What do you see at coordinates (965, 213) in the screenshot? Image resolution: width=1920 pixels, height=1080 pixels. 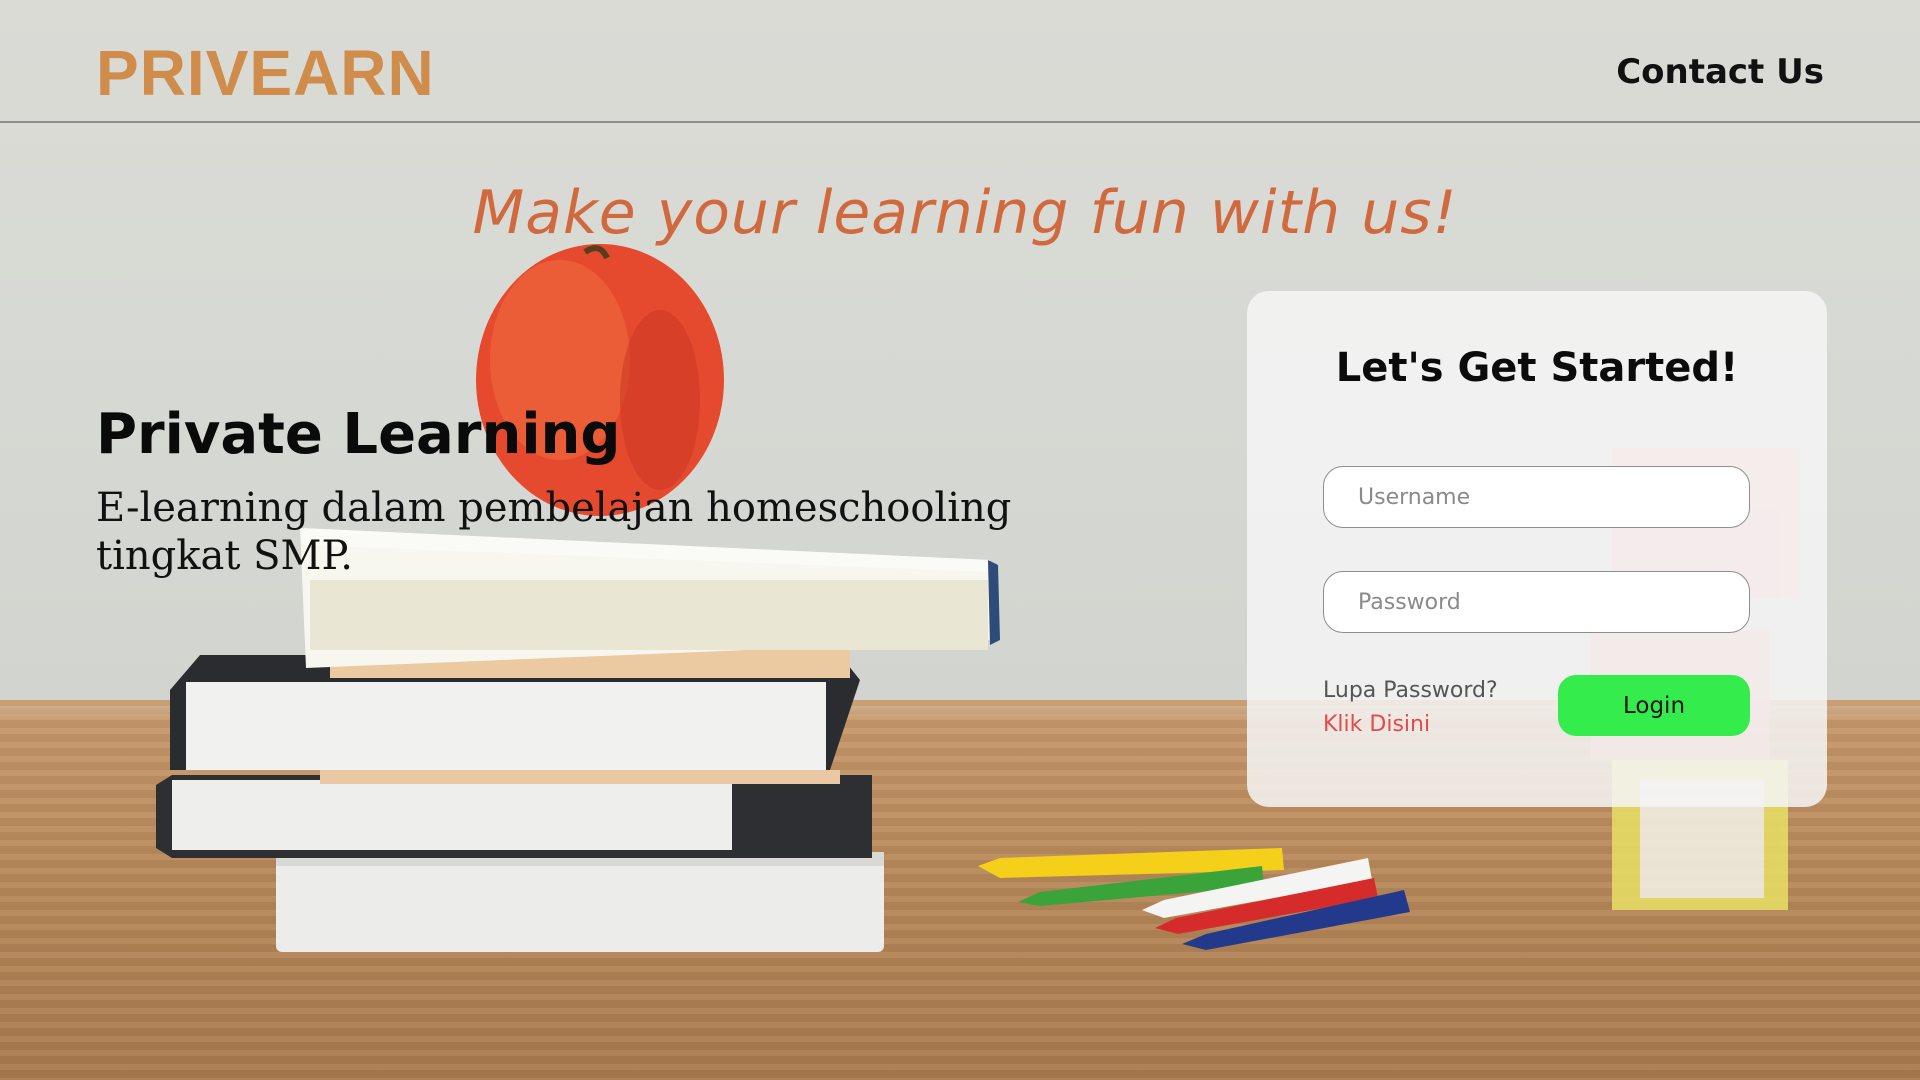 I see `tagline: Make your learning fun with us!` at bounding box center [965, 213].